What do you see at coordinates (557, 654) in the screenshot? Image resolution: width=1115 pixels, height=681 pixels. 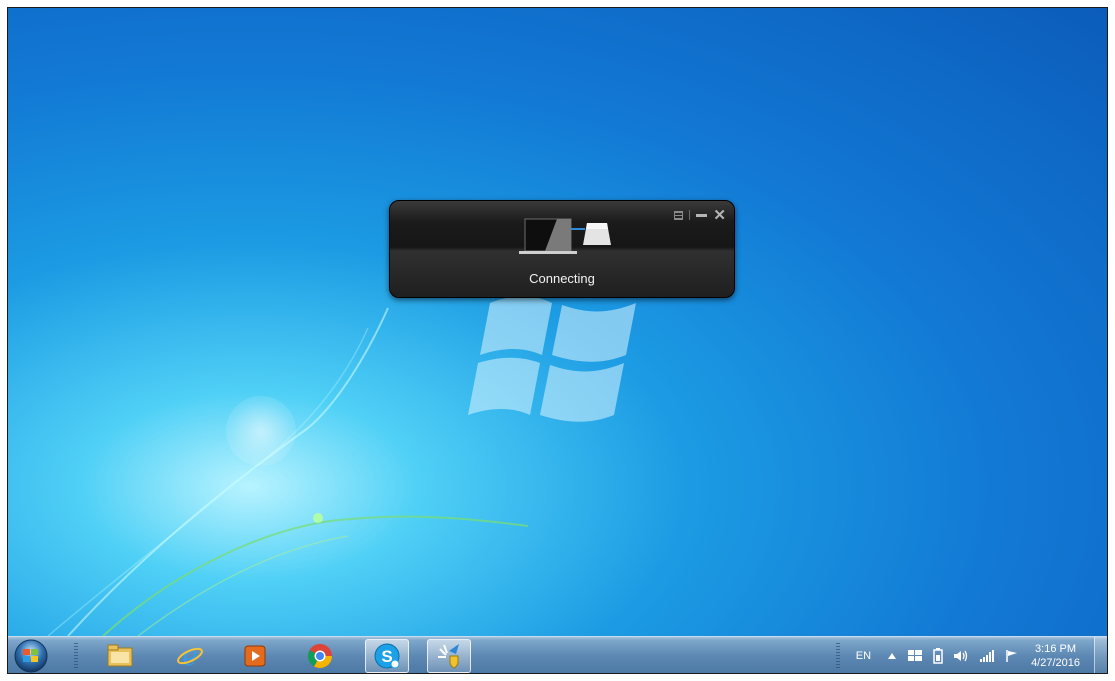 I see `taskbar: e S EN 3:16 PM 4/27/2016` at bounding box center [557, 654].